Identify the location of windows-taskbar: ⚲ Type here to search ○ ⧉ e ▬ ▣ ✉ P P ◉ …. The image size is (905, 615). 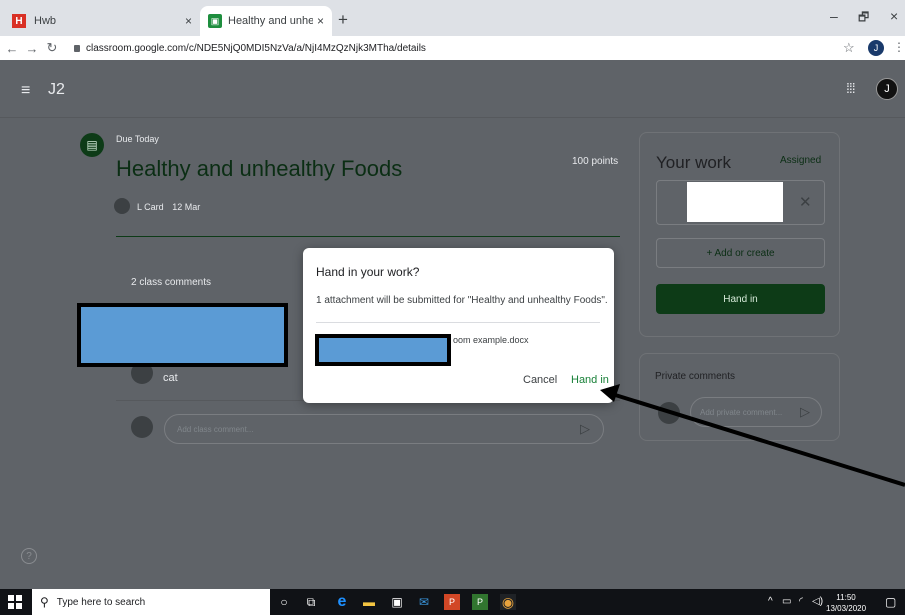
(452, 602).